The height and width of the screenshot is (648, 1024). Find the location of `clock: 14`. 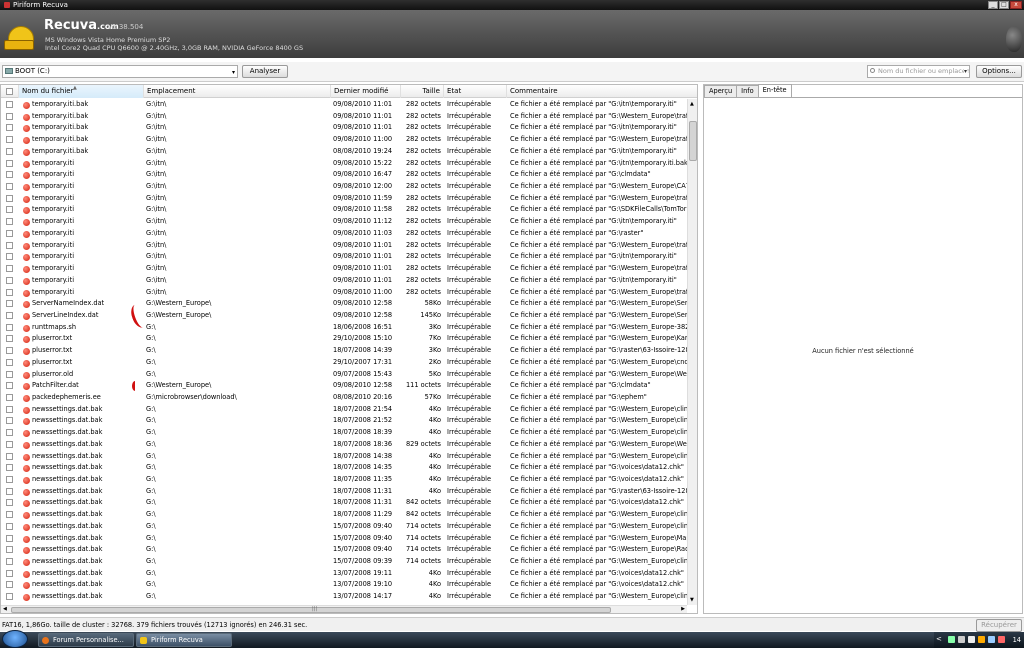

clock: 14 is located at coordinates (1017, 640).